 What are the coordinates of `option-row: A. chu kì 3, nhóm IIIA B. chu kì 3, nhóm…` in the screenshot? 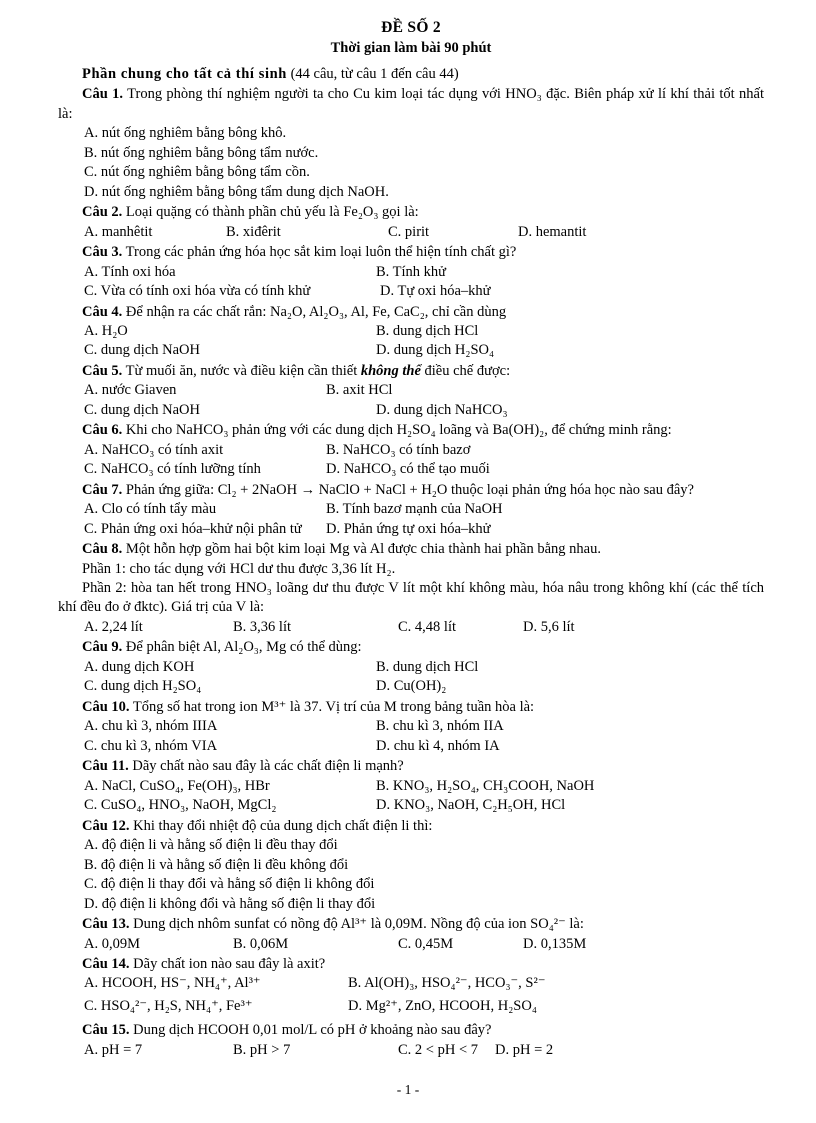 It's located at (411, 727).